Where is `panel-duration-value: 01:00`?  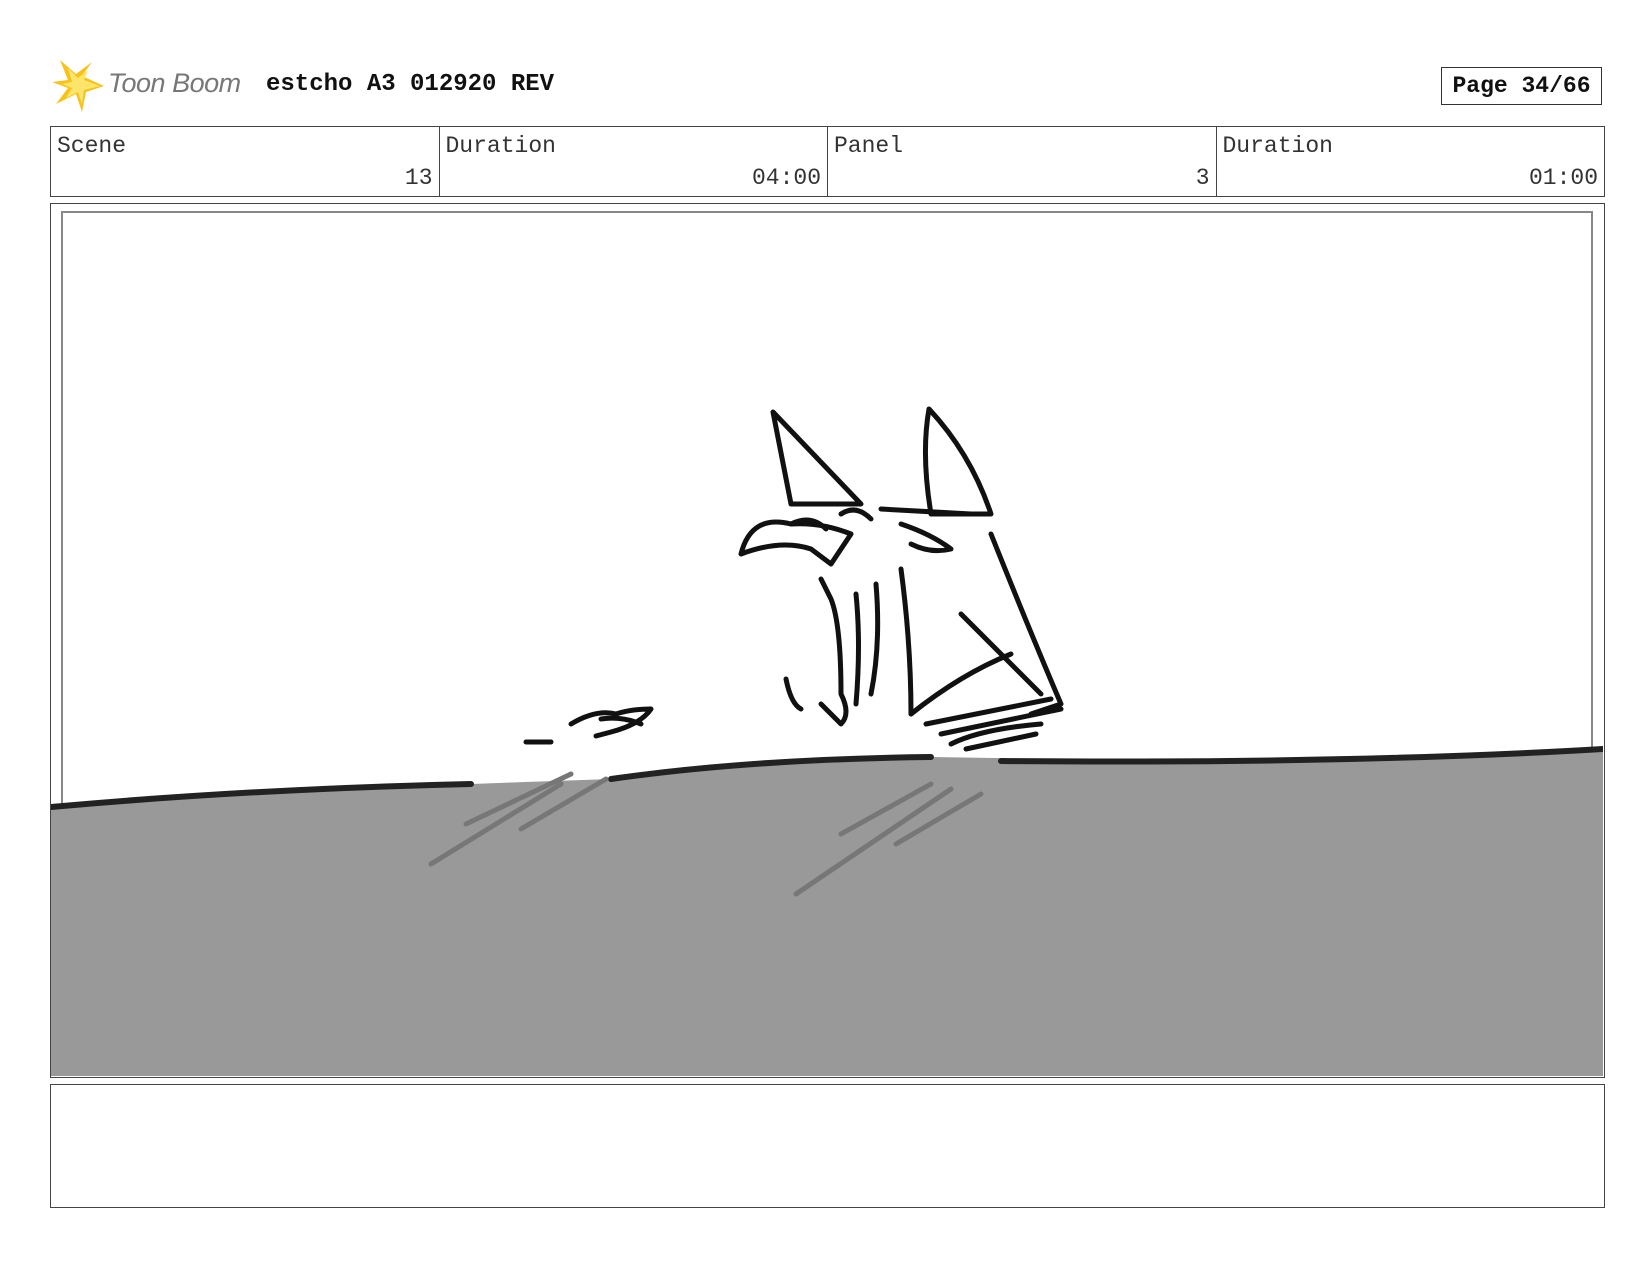 panel-duration-value: 01:00 is located at coordinates (1563, 178).